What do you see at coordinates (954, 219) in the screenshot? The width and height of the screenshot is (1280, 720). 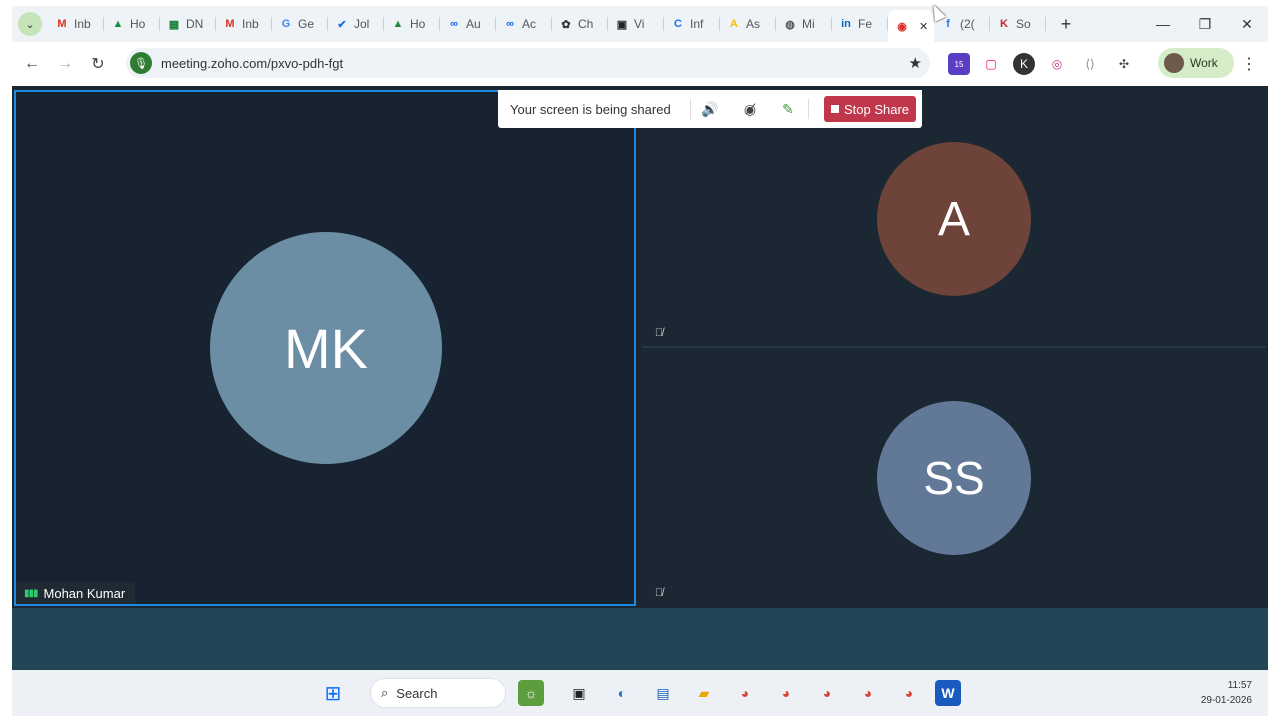 I see `avatar-a: A` at bounding box center [954, 219].